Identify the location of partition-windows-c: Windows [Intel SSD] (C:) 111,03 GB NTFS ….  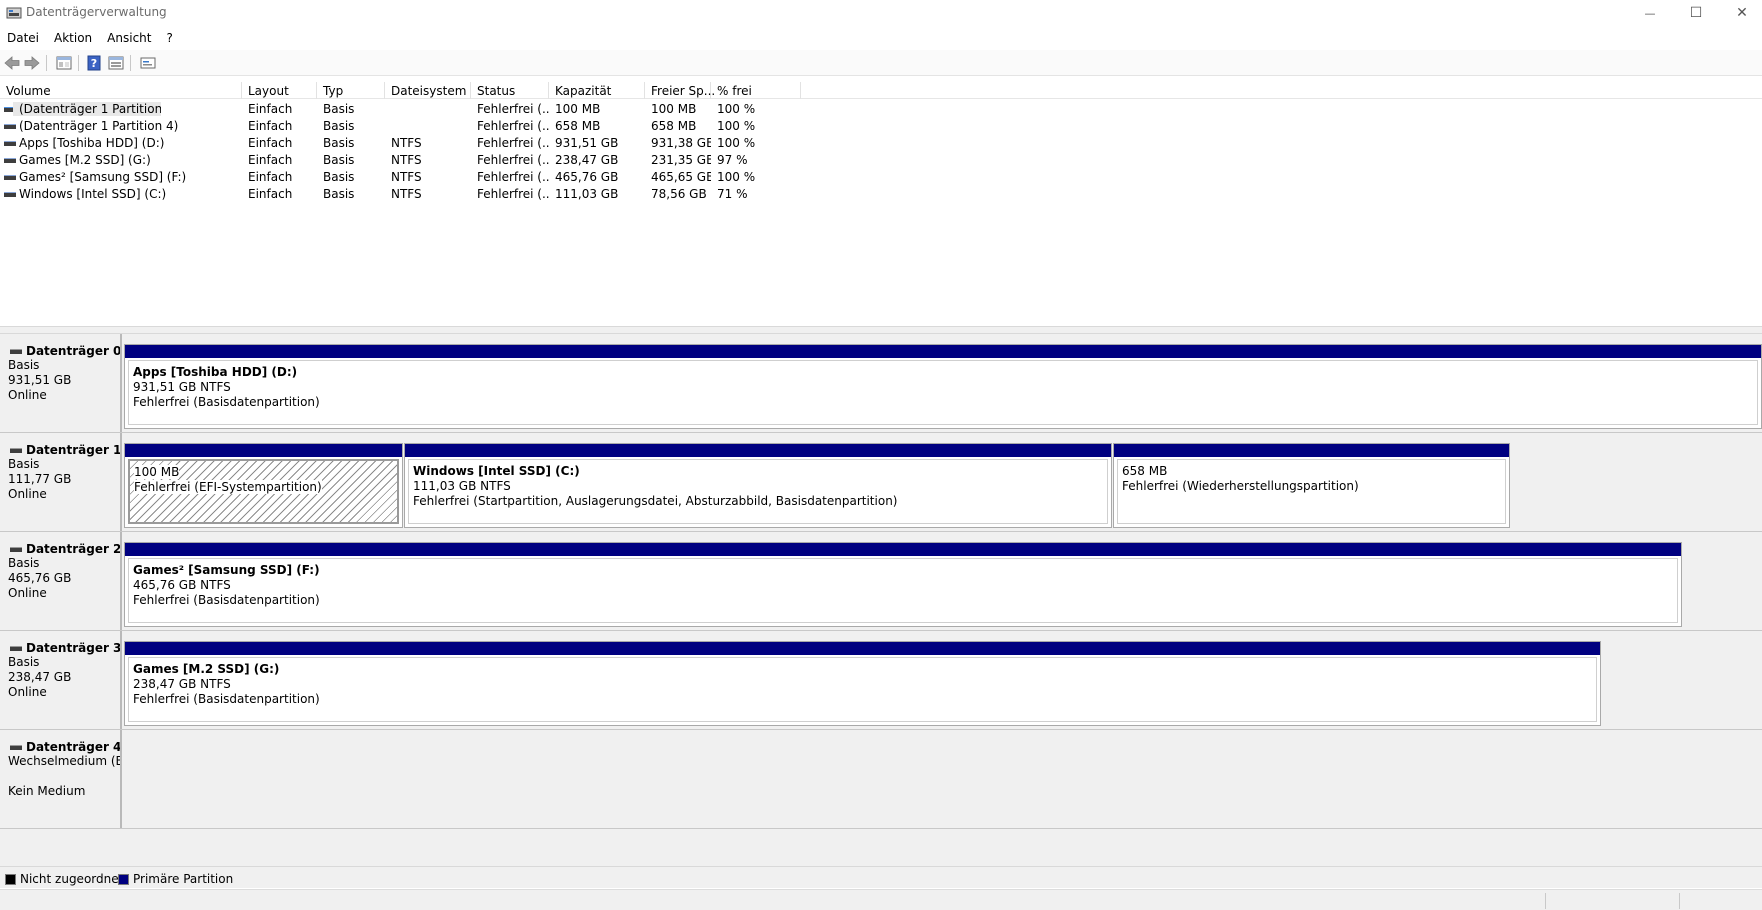
(758, 485).